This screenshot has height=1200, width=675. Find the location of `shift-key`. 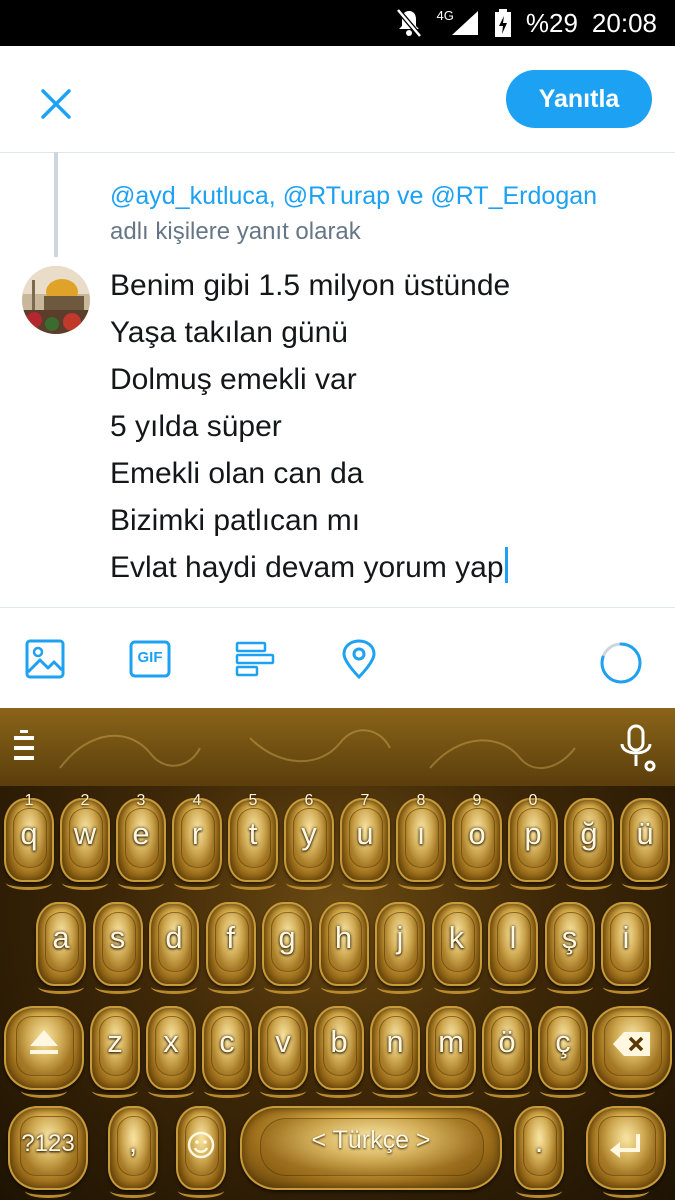

shift-key is located at coordinates (44, 1050).